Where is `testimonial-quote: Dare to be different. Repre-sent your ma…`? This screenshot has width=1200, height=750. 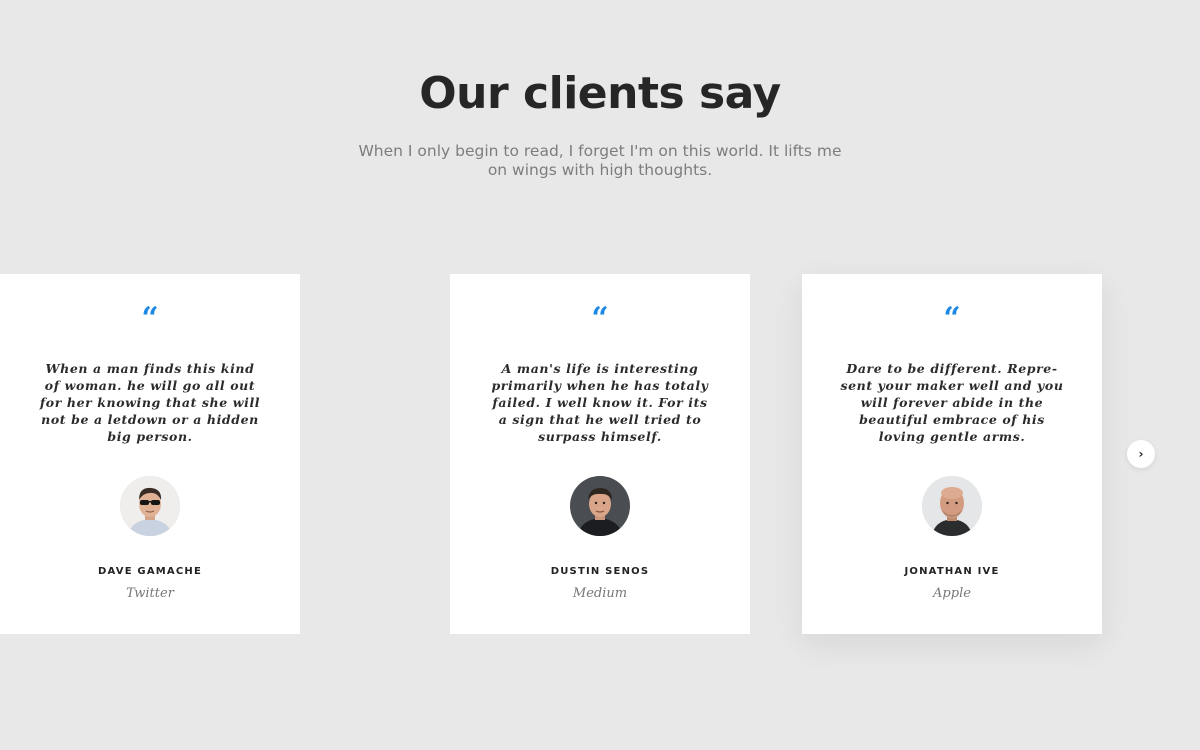 testimonial-quote: Dare to be different. Repre-sent your ma… is located at coordinates (952, 402).